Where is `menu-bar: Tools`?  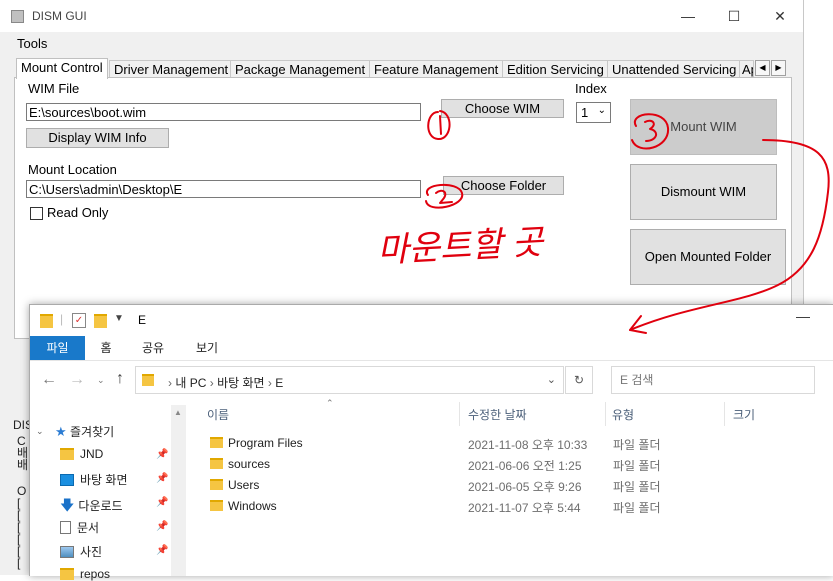
menu-bar: Tools is located at coordinates (401, 43).